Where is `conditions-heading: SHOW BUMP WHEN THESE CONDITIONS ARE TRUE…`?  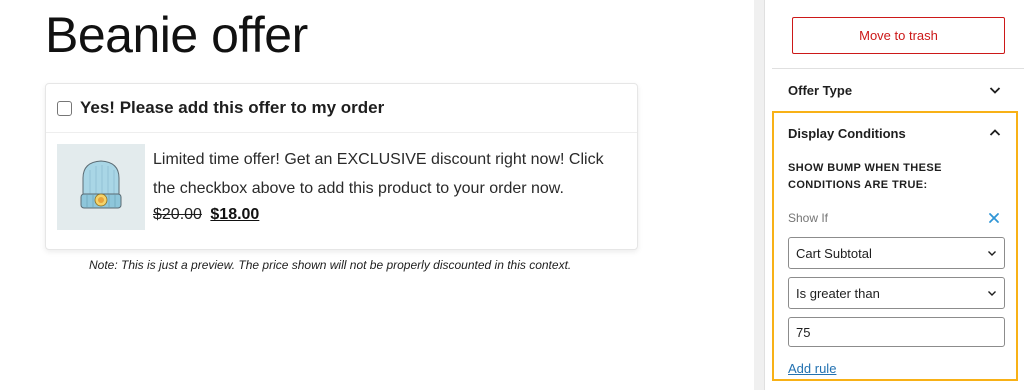
conditions-heading: SHOW BUMP WHEN THESE CONDITIONS ARE TRUE… is located at coordinates (865, 176).